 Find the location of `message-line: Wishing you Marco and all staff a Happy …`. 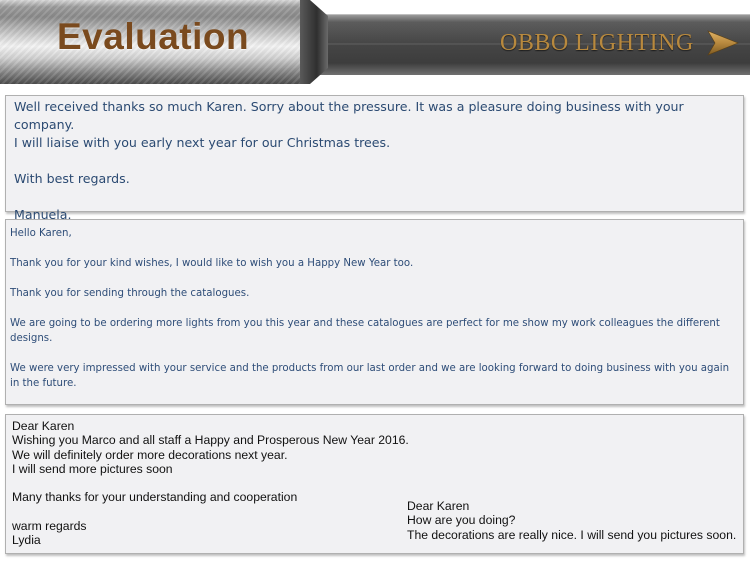

message-line: Wishing you Marco and all staff a Happy … is located at coordinates (210, 440).